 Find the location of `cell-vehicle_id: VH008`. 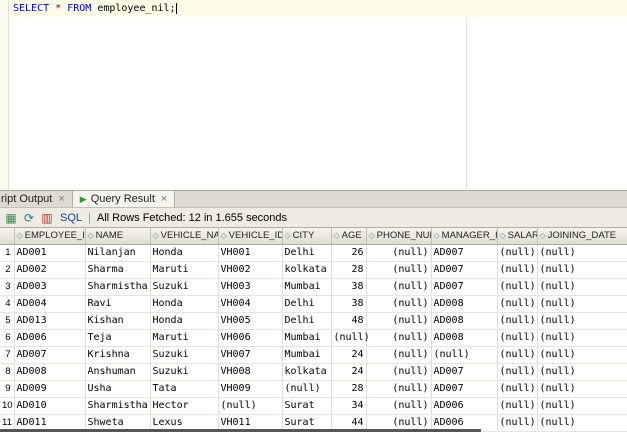

cell-vehicle_id: VH008 is located at coordinates (250, 372).